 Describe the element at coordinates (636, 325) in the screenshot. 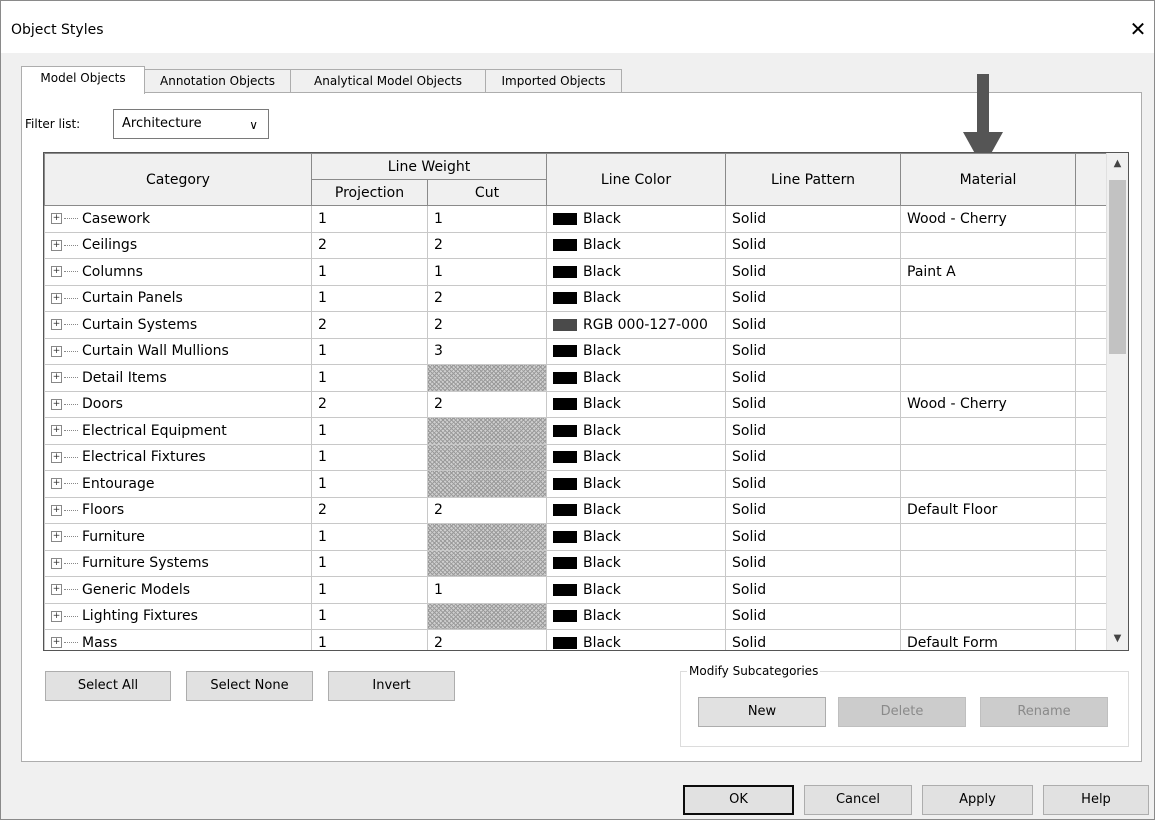

I see `line-color-cell: RGB 000-127-000` at that location.